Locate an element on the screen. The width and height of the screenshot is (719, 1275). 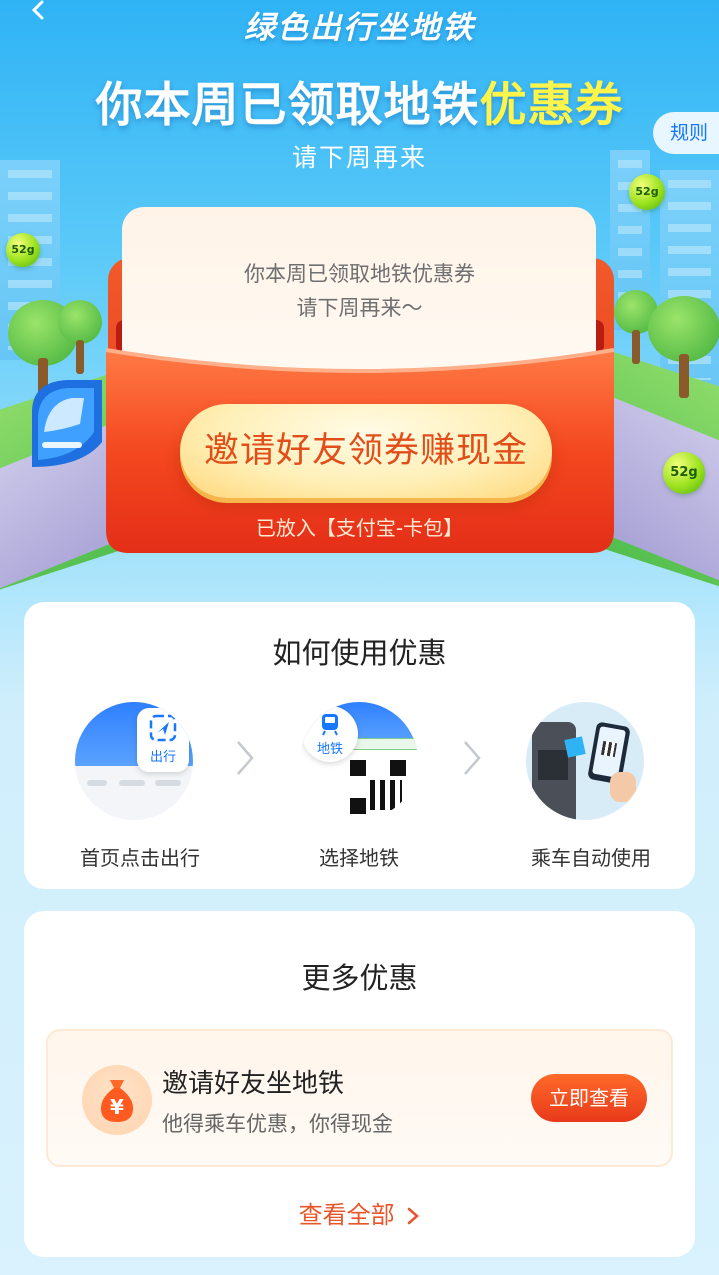
page-subline: 请下周再来 is located at coordinates (359, 157).